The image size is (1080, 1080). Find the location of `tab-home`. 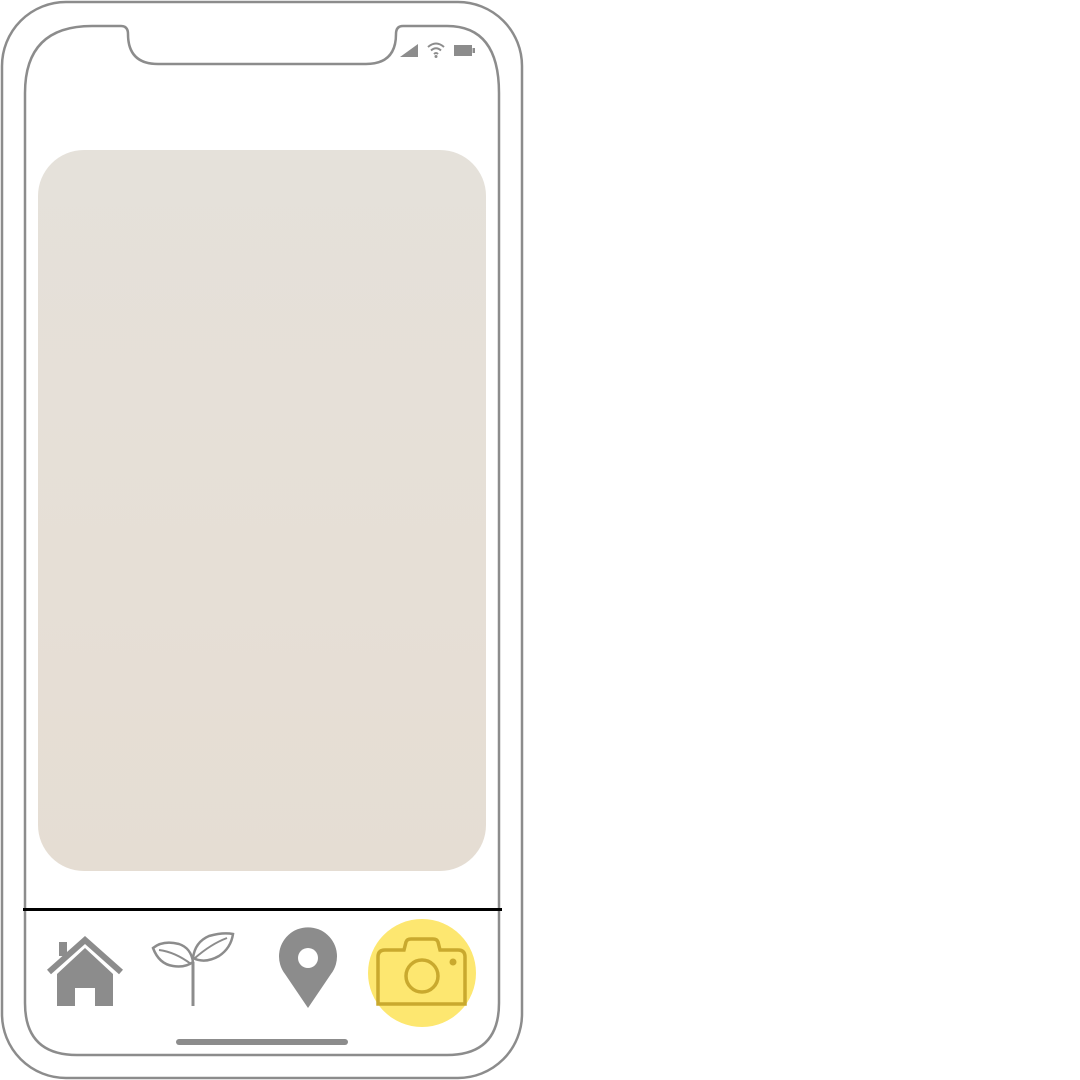

tab-home is located at coordinates (85, 971).